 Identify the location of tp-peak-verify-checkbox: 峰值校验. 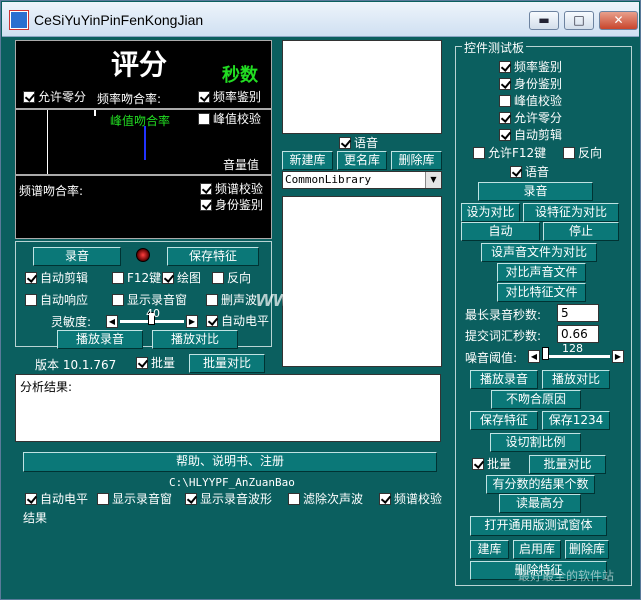
(530, 101).